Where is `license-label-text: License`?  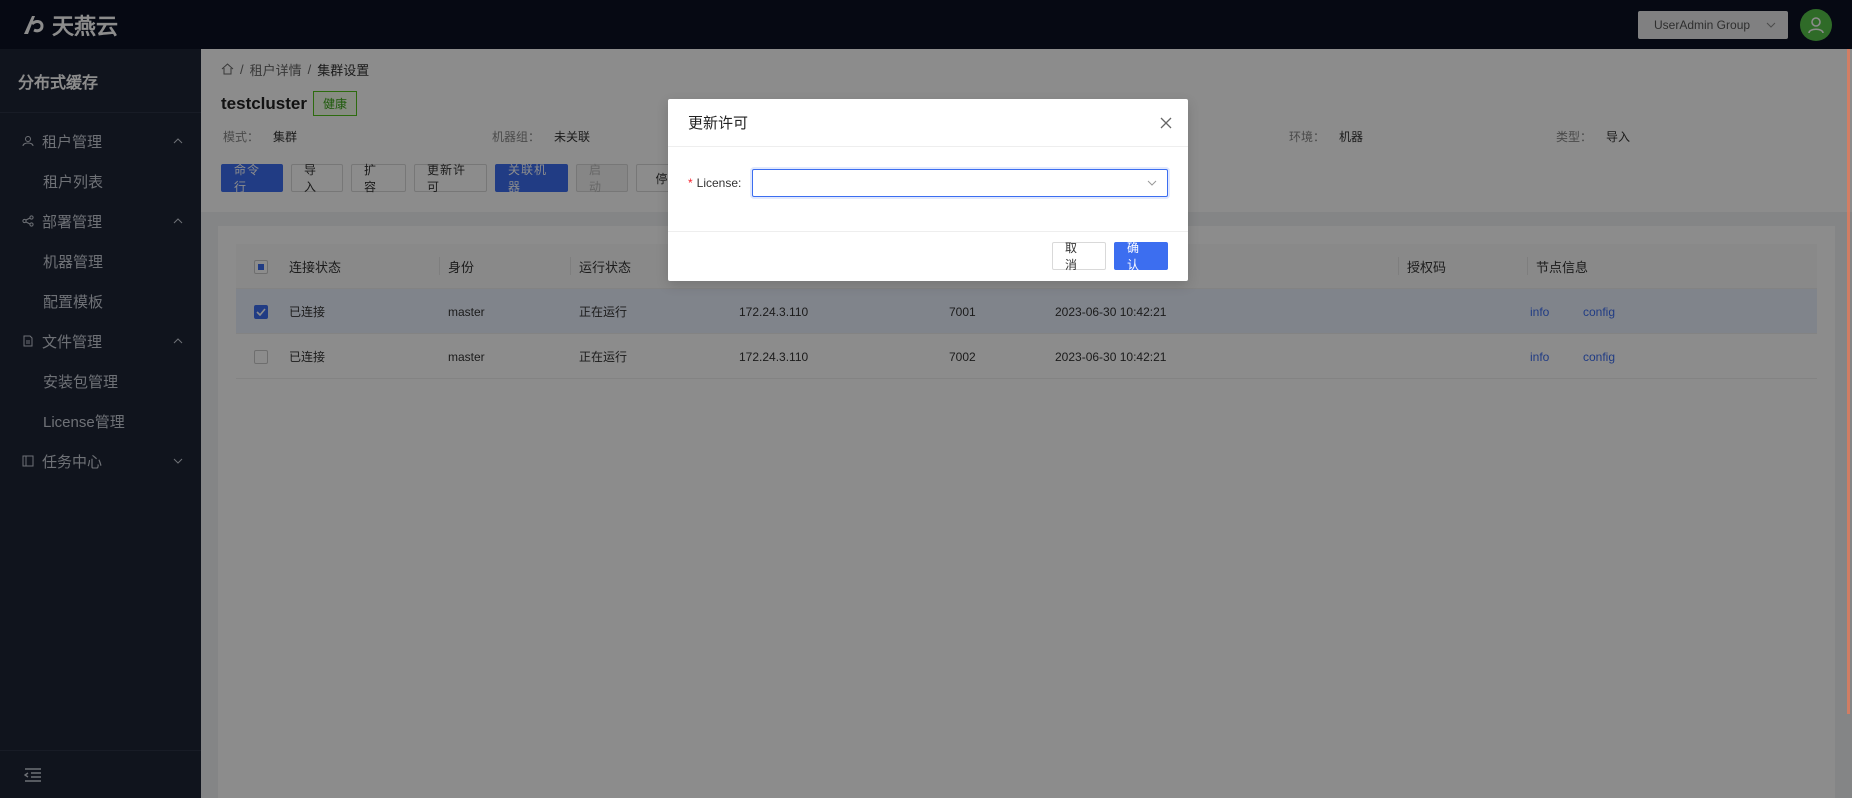 license-label-text: License is located at coordinates (717, 183).